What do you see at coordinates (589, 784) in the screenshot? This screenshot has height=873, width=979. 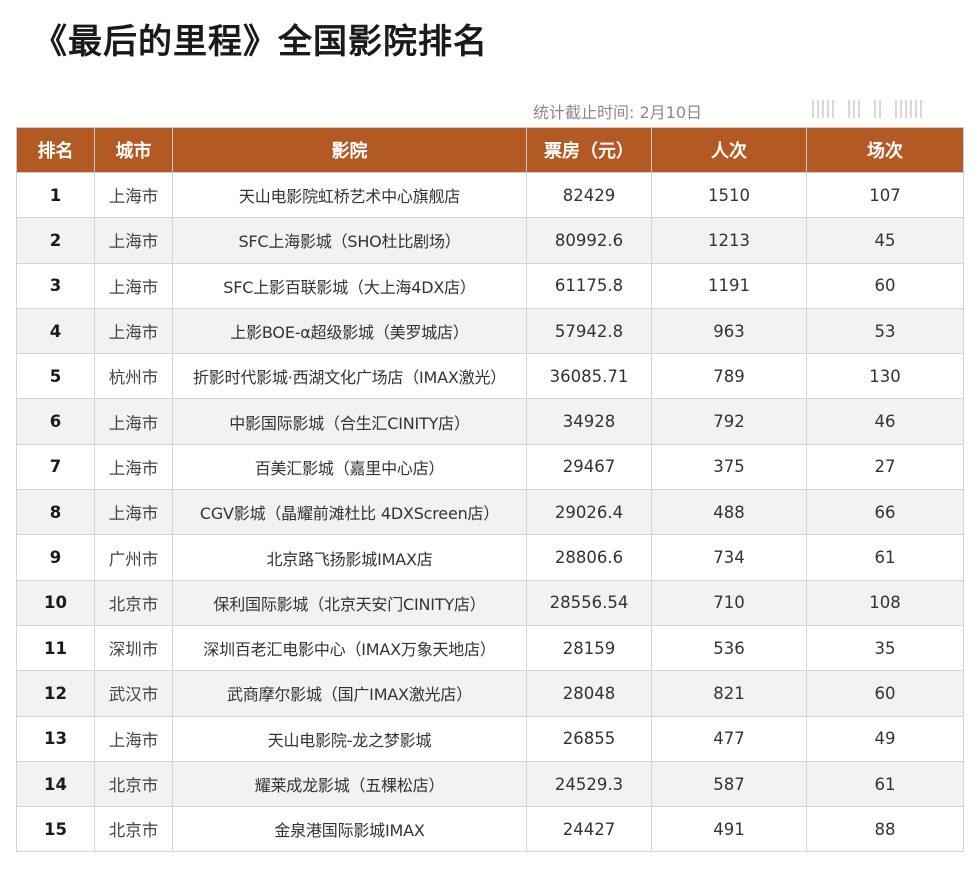 I see `cell-box-office: 24529.3` at bounding box center [589, 784].